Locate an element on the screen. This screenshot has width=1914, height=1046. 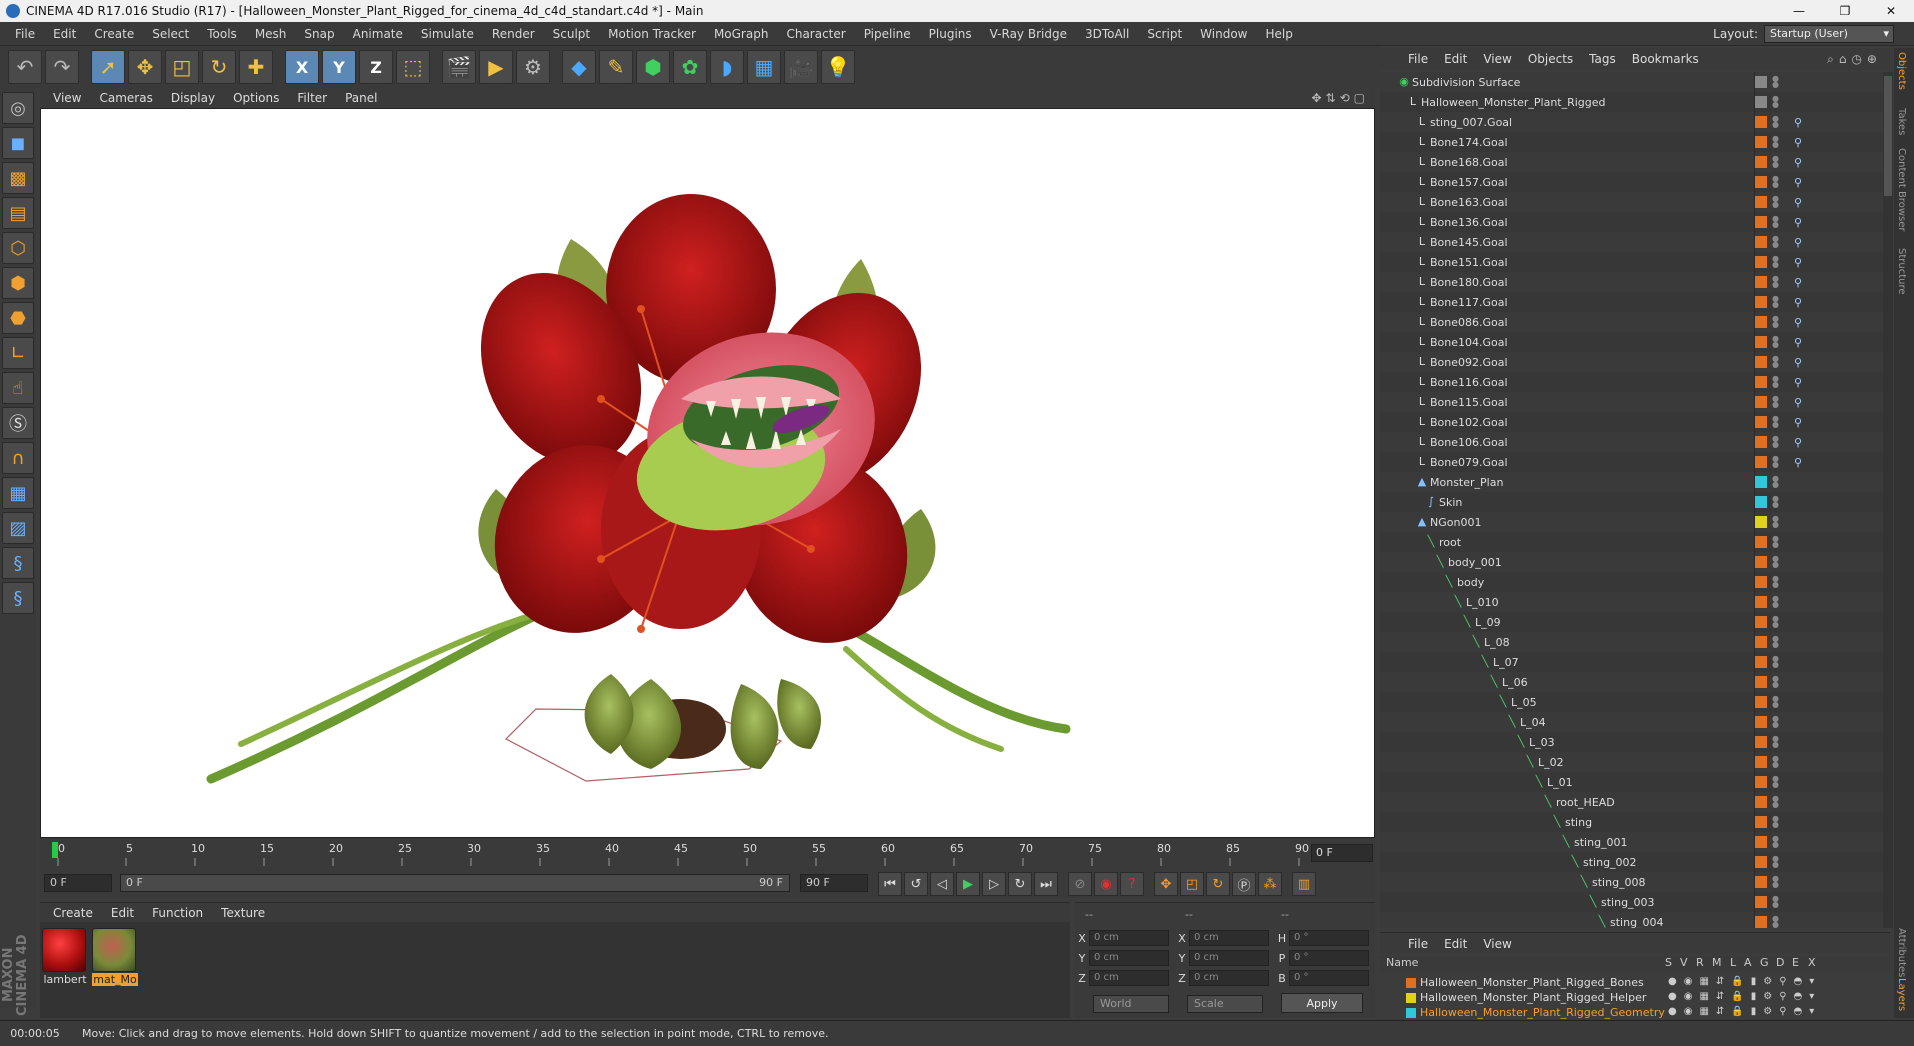
coordinate-space-select: World is located at coordinates (1131, 1004).